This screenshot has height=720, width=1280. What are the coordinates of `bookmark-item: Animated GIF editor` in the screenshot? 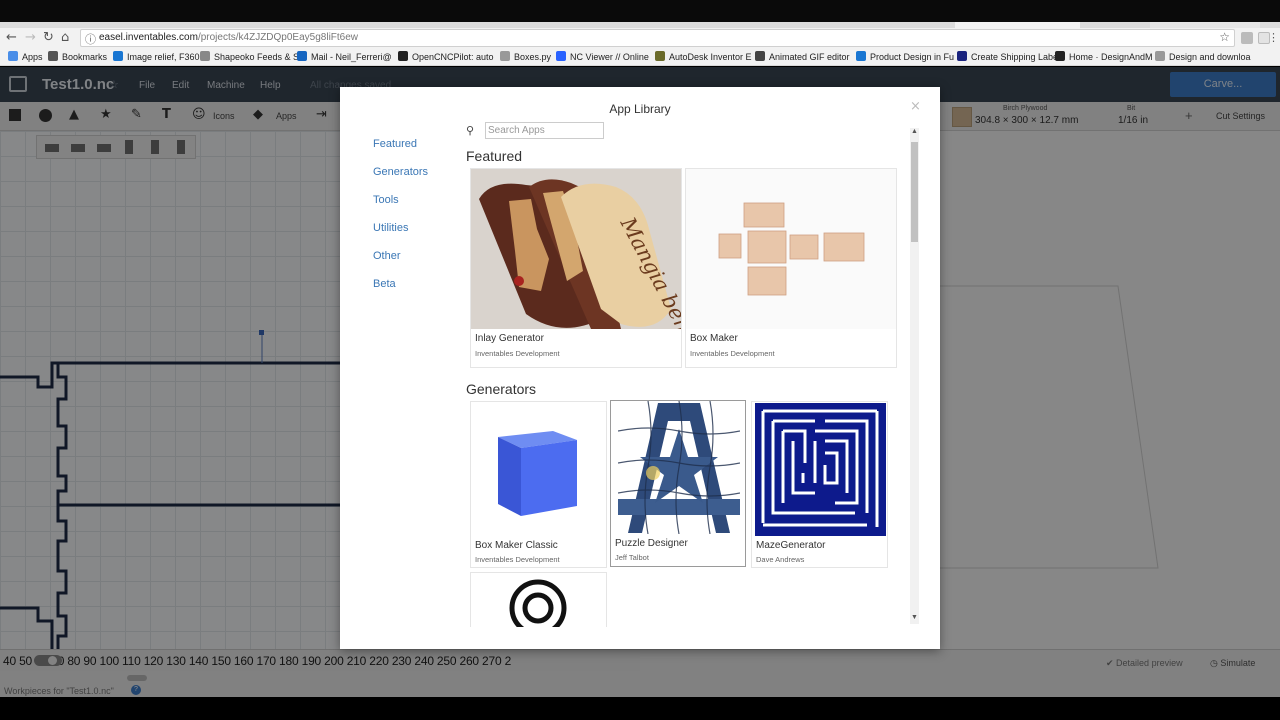 It's located at (802, 56).